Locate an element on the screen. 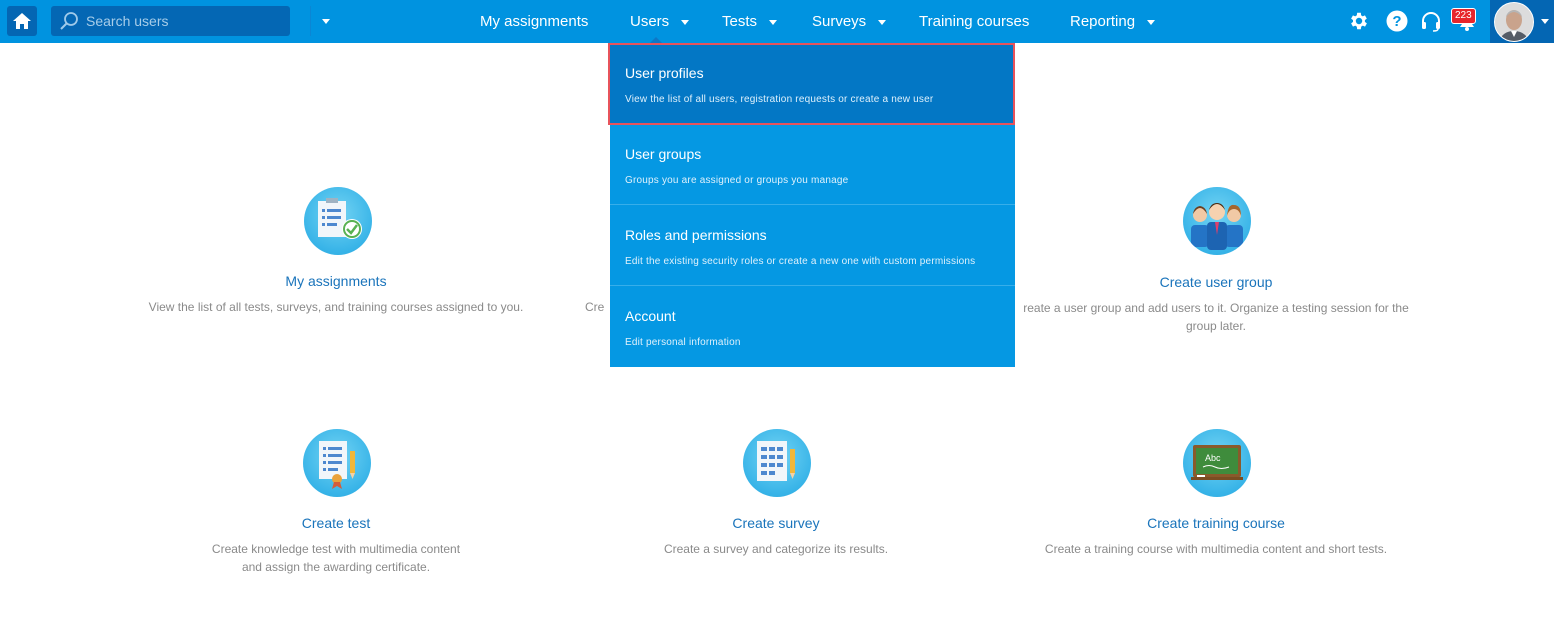 Image resolution: width=1554 pixels, height=643 pixels. create-survey-icon is located at coordinates (777, 463).